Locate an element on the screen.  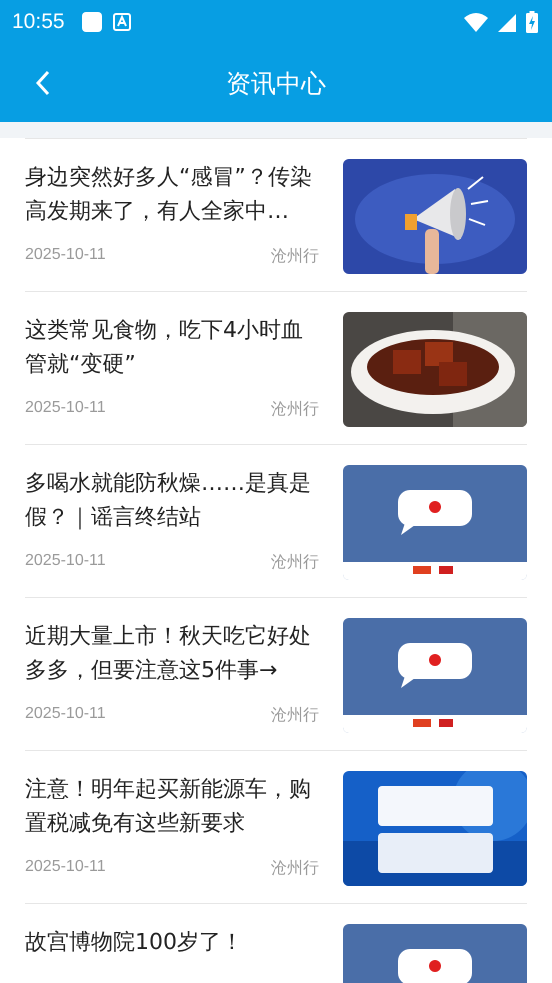
article-title: 近期大量上市！秋天吃它好处多多，但要注意这5件事→ is located at coordinates (168, 654).